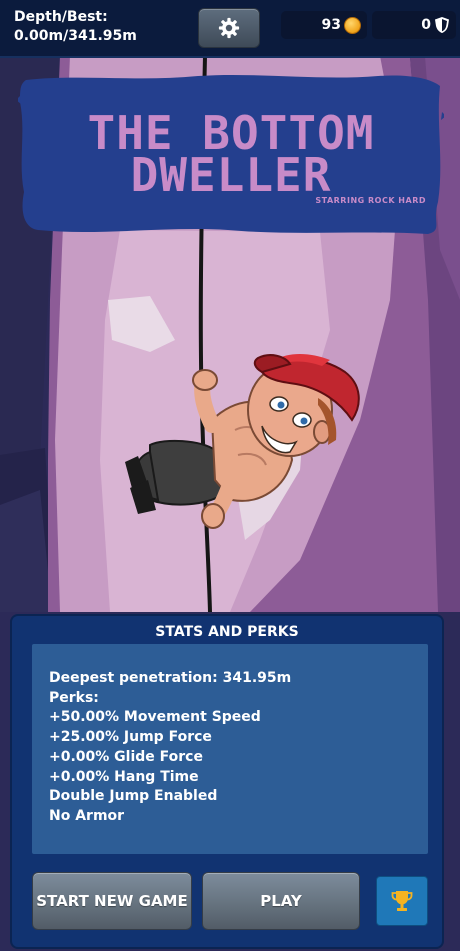 The height and width of the screenshot is (951, 460). I want to click on perk-hang-time: +0.00% Hang Time, so click(124, 776).